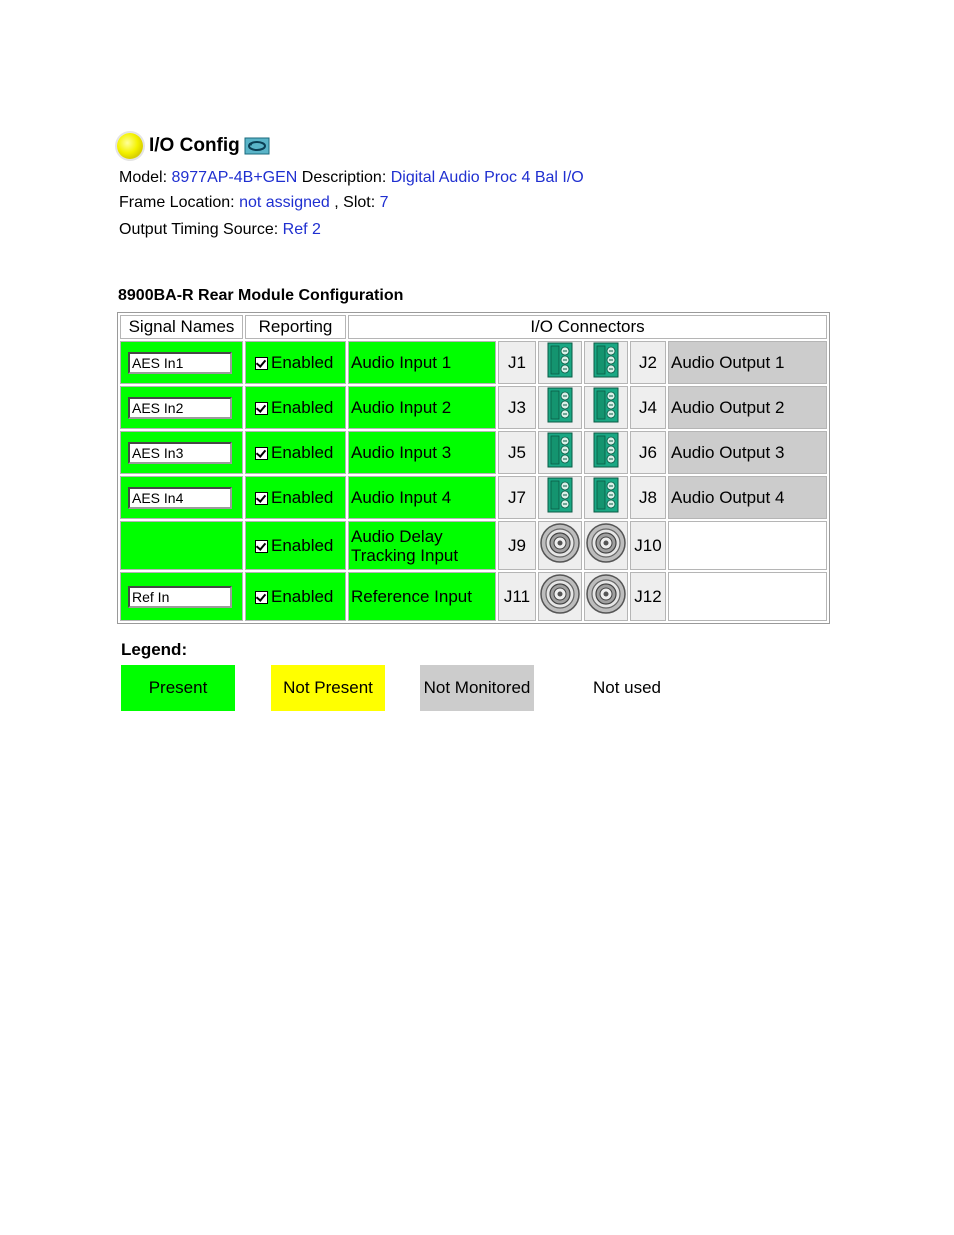  What do you see at coordinates (477, 688) in the screenshot?
I see `legend-not-monitored: Not Monitored` at bounding box center [477, 688].